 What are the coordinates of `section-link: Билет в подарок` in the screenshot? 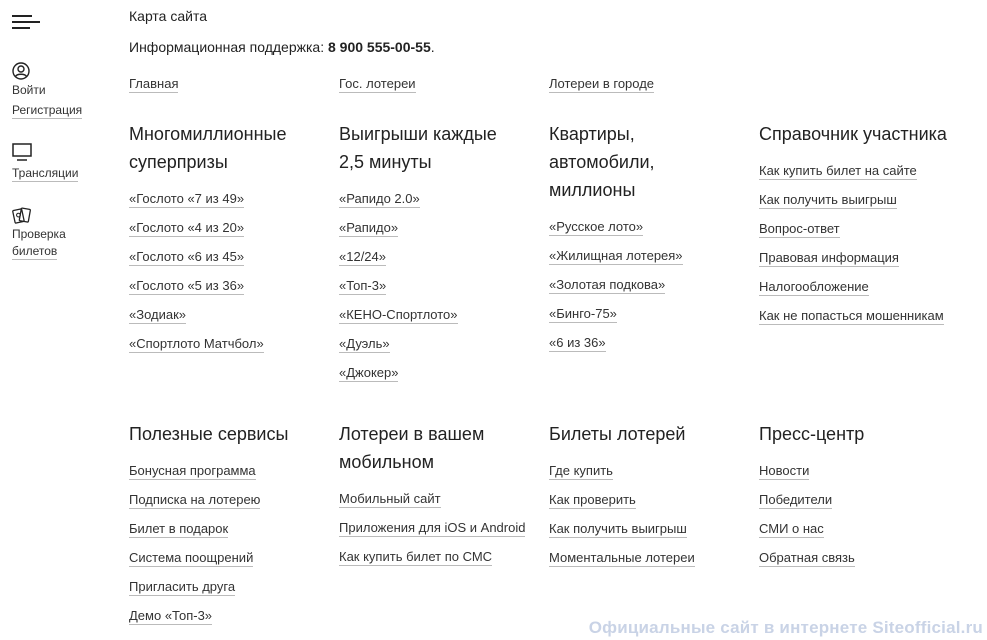 It's located at (179, 529).